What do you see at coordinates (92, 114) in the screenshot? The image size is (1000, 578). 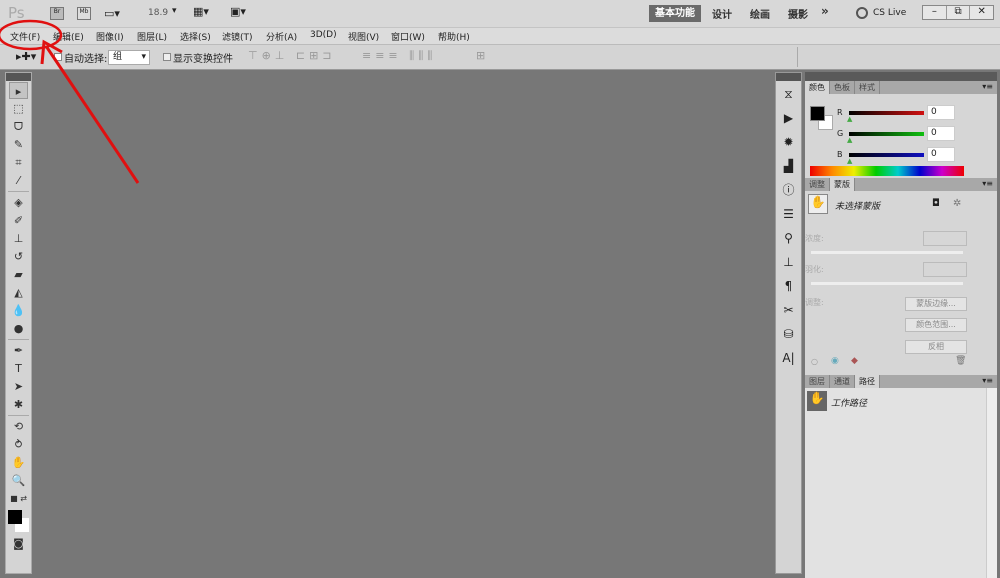 I see `annotation-arrow` at bounding box center [92, 114].